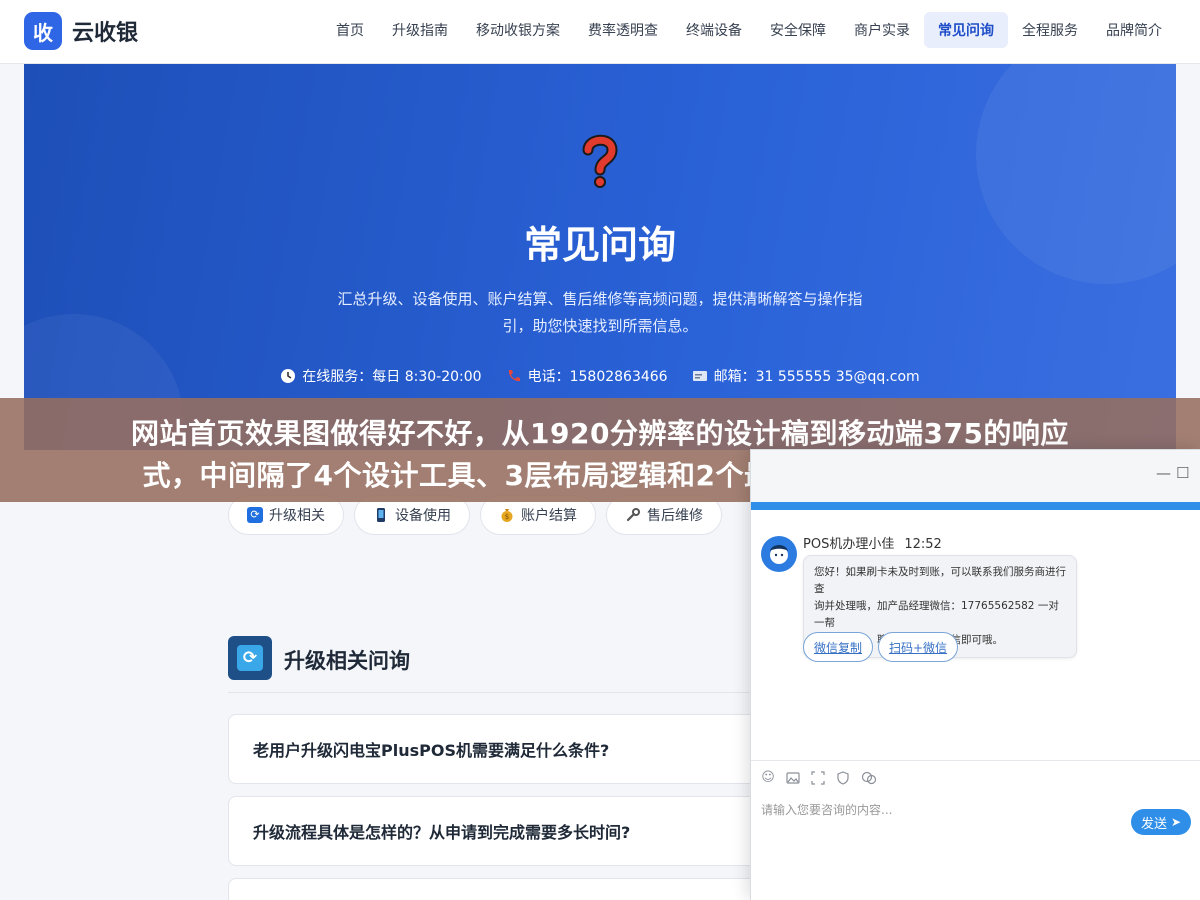 The height and width of the screenshot is (900, 1200). I want to click on section-icon: ⟳, so click(250, 658).